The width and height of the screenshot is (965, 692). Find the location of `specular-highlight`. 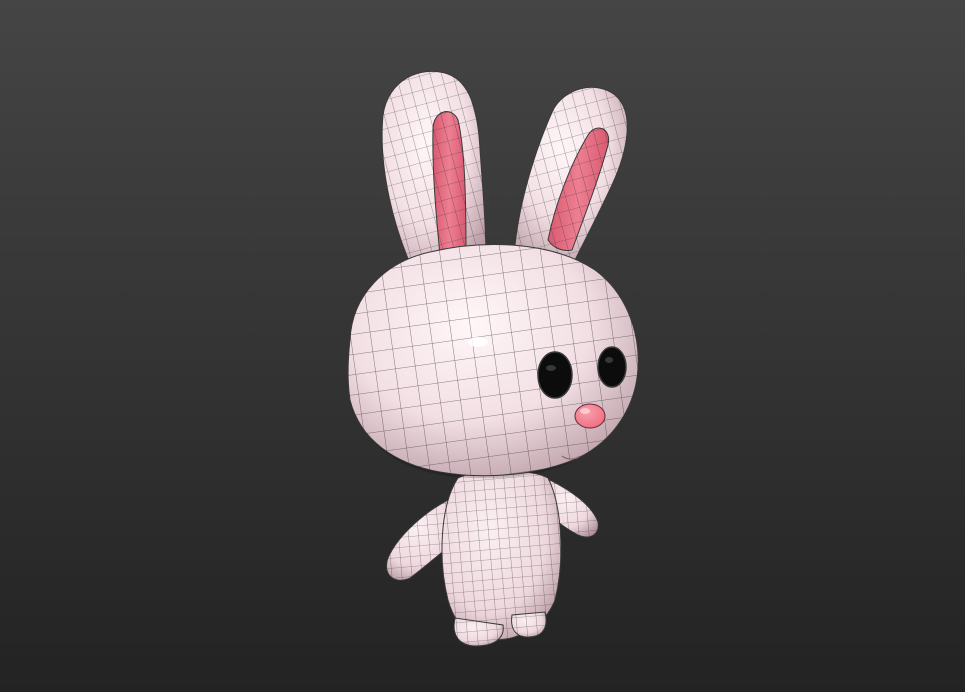

specular-highlight is located at coordinates (478, 342).